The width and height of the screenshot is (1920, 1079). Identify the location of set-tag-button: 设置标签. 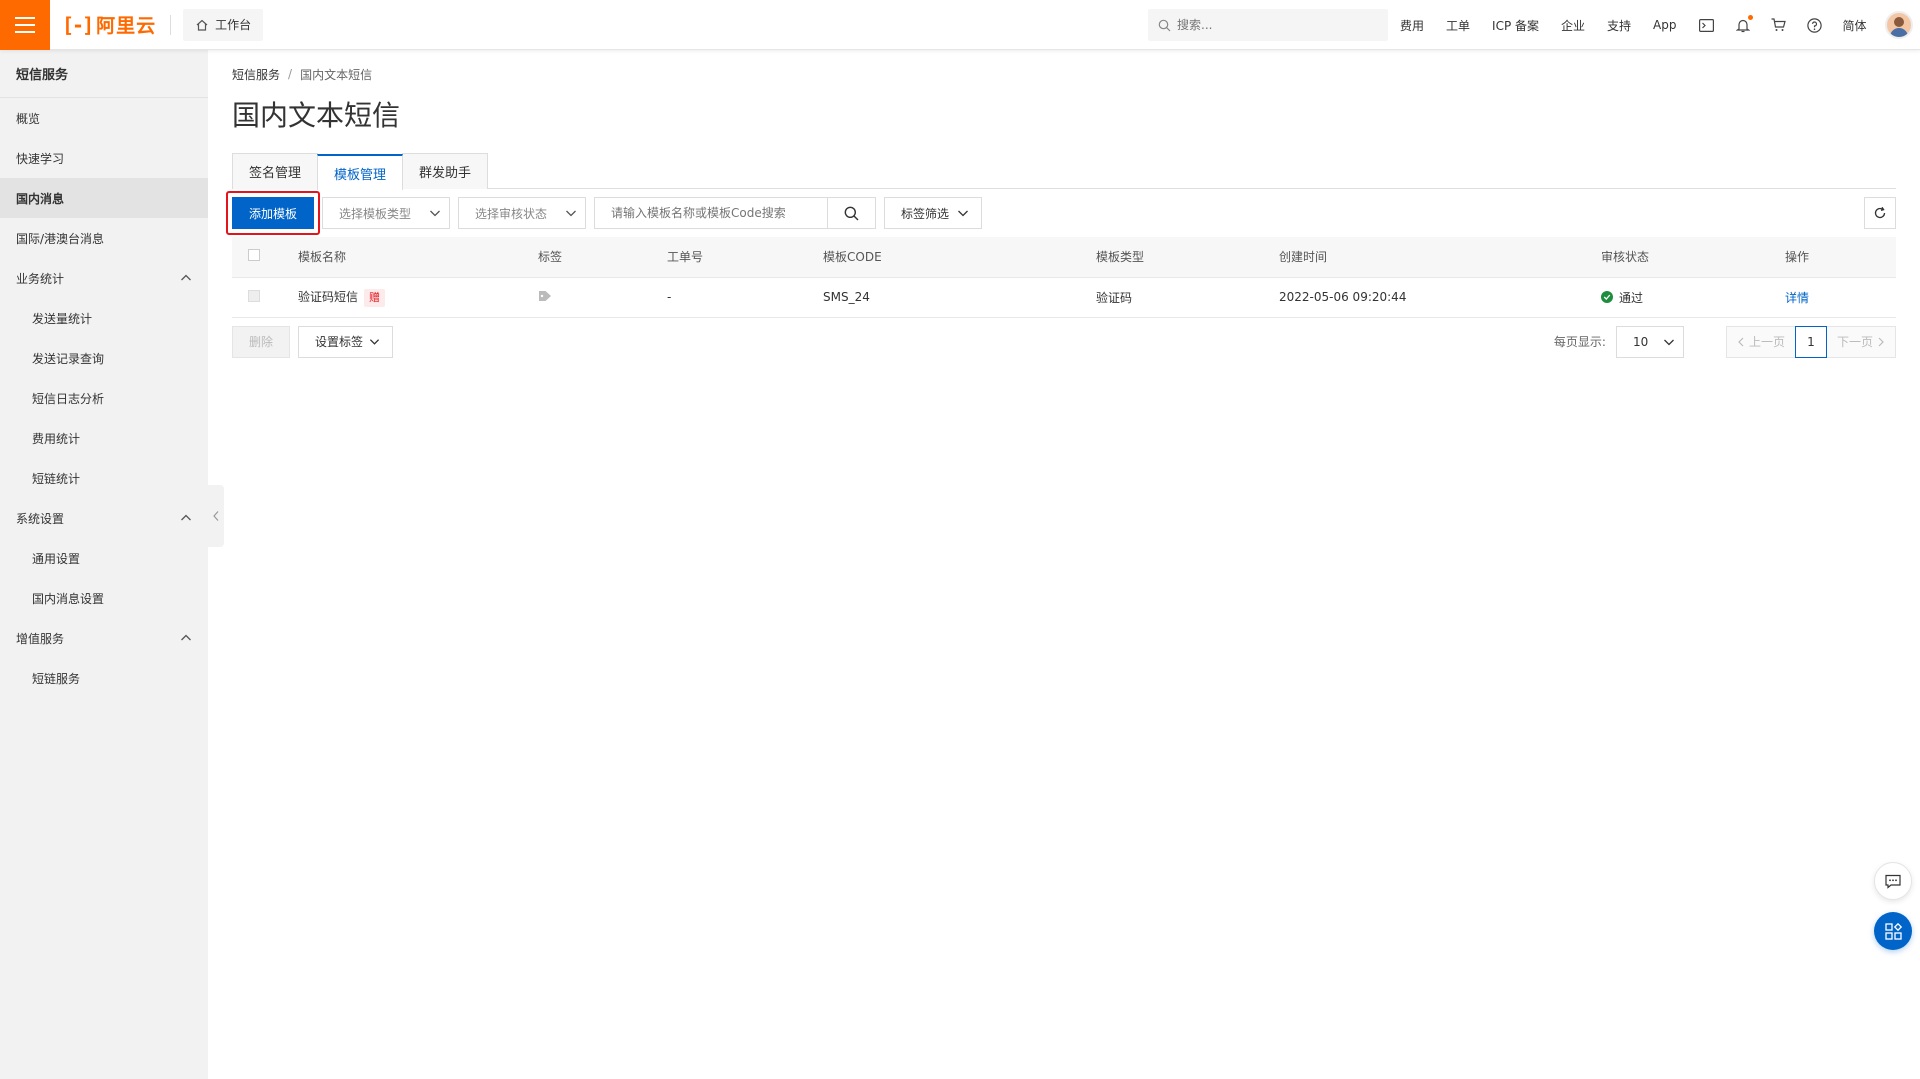
(346, 341).